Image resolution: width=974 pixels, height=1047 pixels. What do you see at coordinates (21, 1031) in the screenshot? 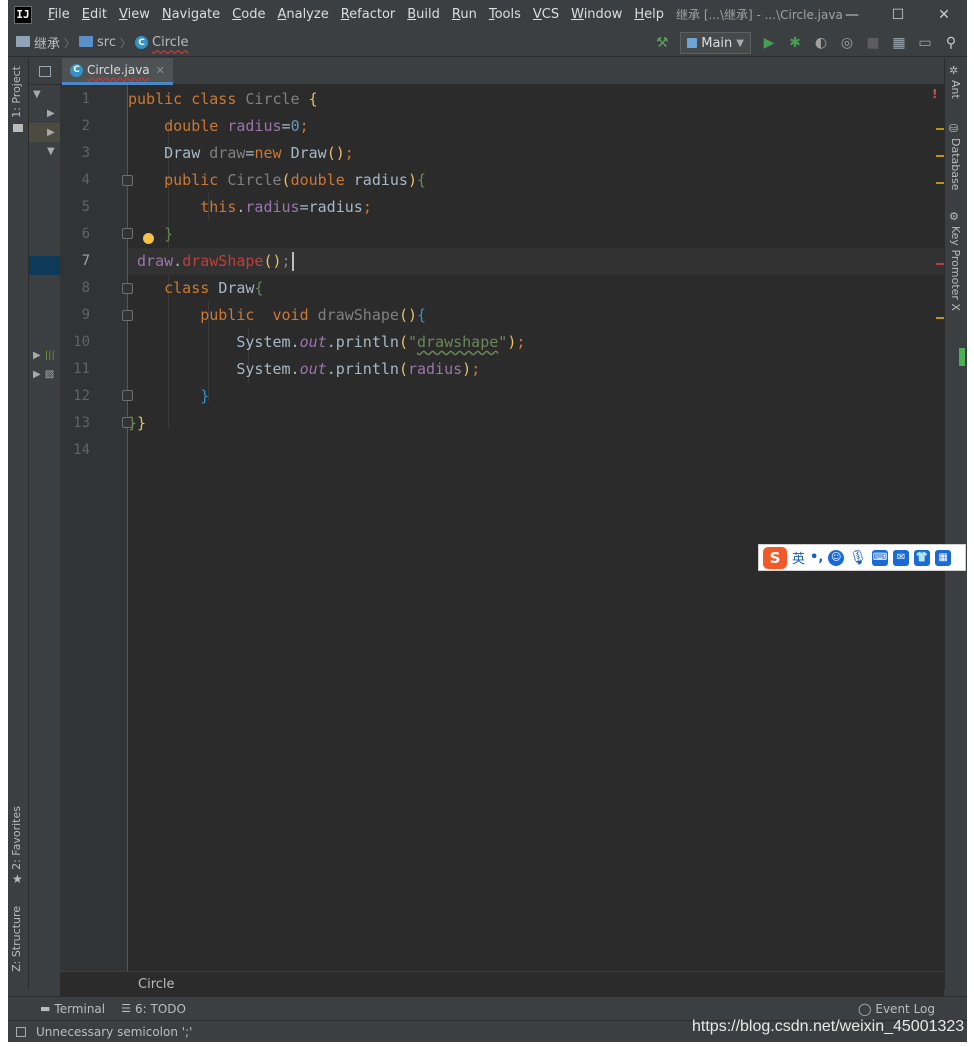
I see `toggle-tool-windows-icon` at bounding box center [21, 1031].